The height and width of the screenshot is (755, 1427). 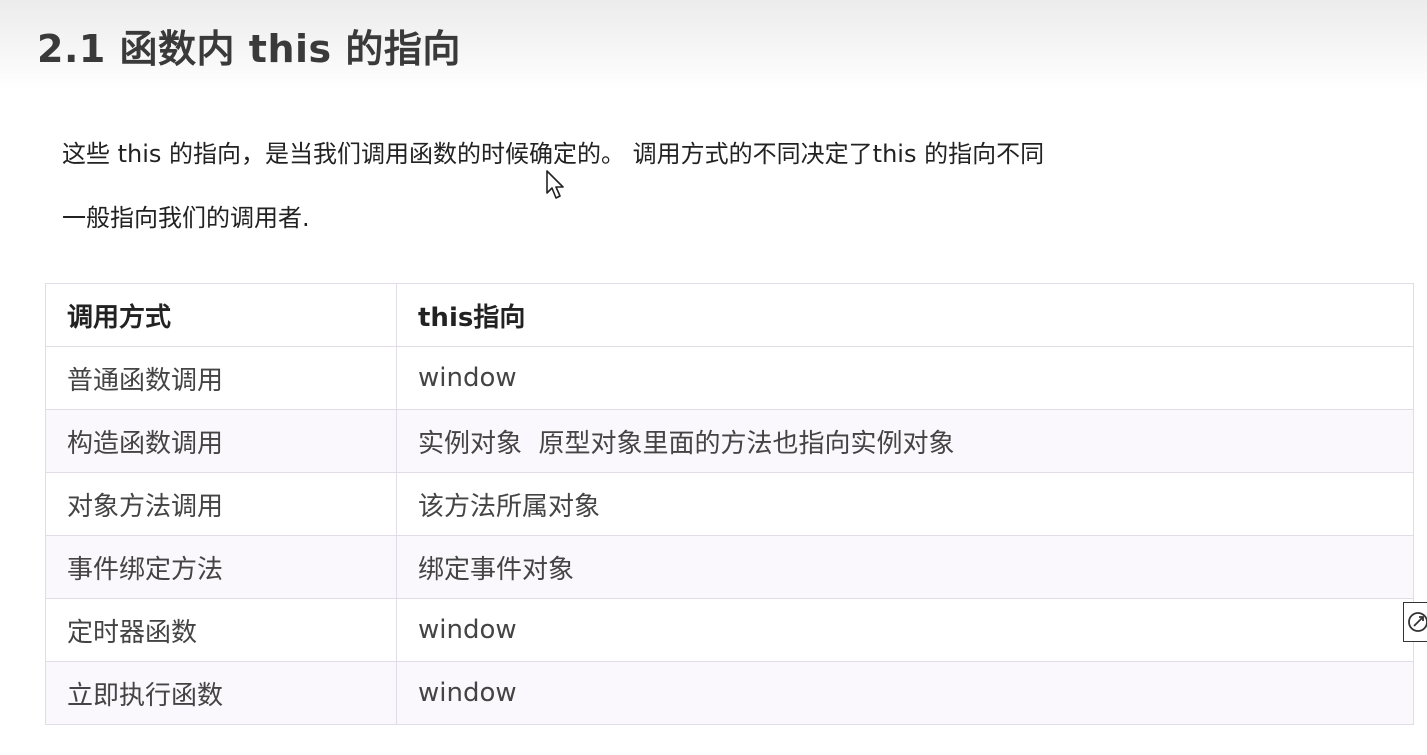 I want to click on cell-this-target: 绑定事件对象, so click(x=905, y=567).